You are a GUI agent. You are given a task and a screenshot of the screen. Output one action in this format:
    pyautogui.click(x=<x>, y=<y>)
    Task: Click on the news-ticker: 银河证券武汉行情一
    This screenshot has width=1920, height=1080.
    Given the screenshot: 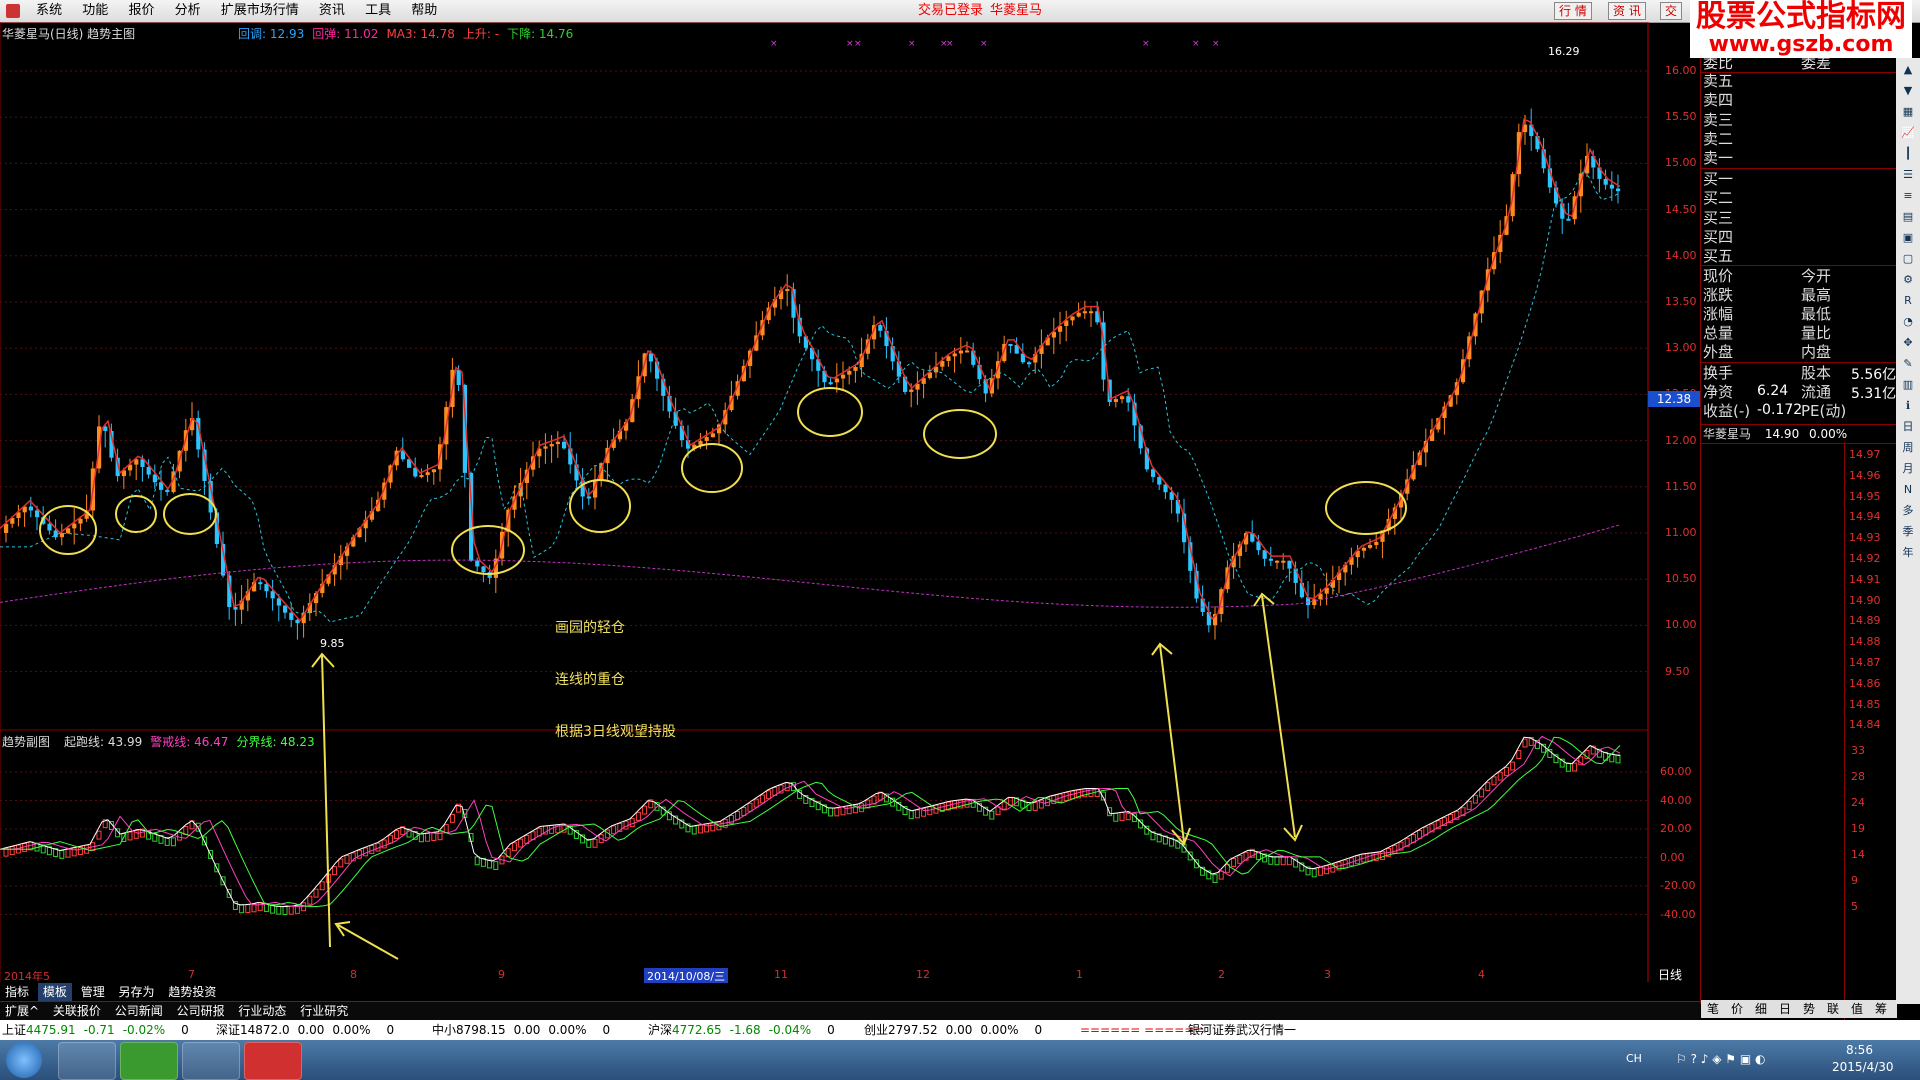 What is the action you would take?
    pyautogui.click(x=1242, y=1030)
    